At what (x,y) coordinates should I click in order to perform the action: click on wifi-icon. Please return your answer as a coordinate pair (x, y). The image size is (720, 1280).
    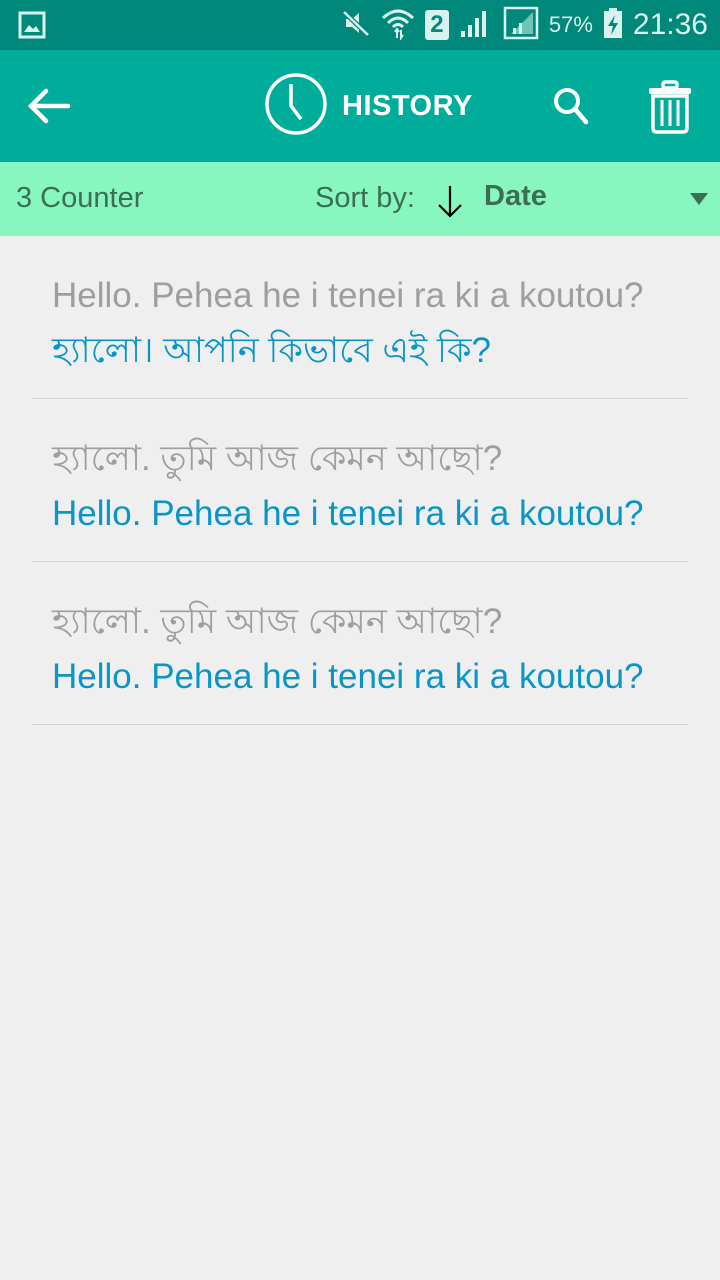
    Looking at the image, I should click on (398, 25).